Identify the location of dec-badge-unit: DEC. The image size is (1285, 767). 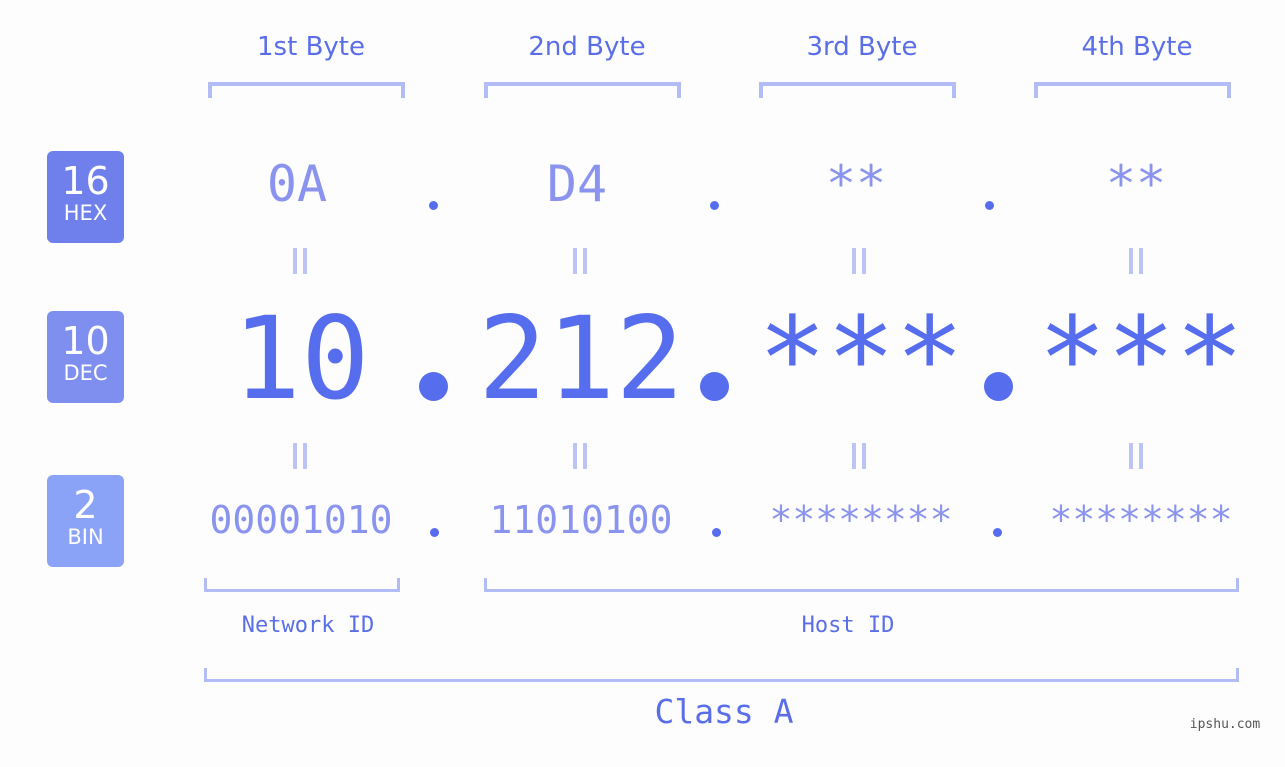
(85, 373).